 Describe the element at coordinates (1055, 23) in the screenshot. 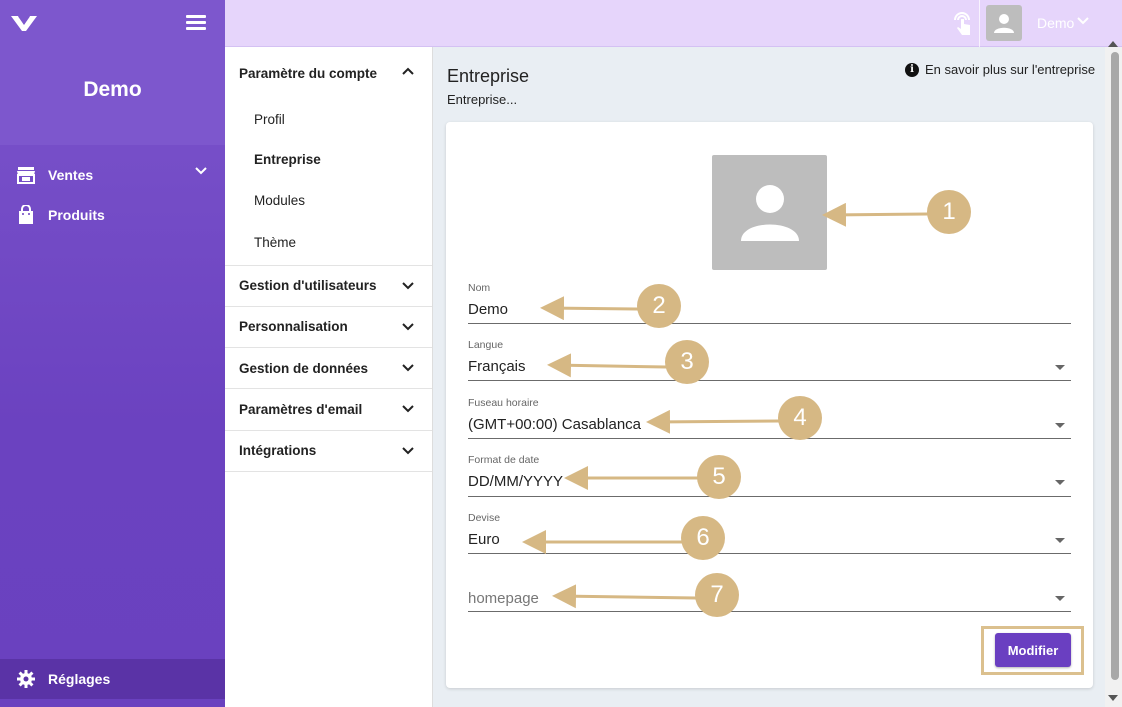

I see `user-menu-name: Demo` at that location.